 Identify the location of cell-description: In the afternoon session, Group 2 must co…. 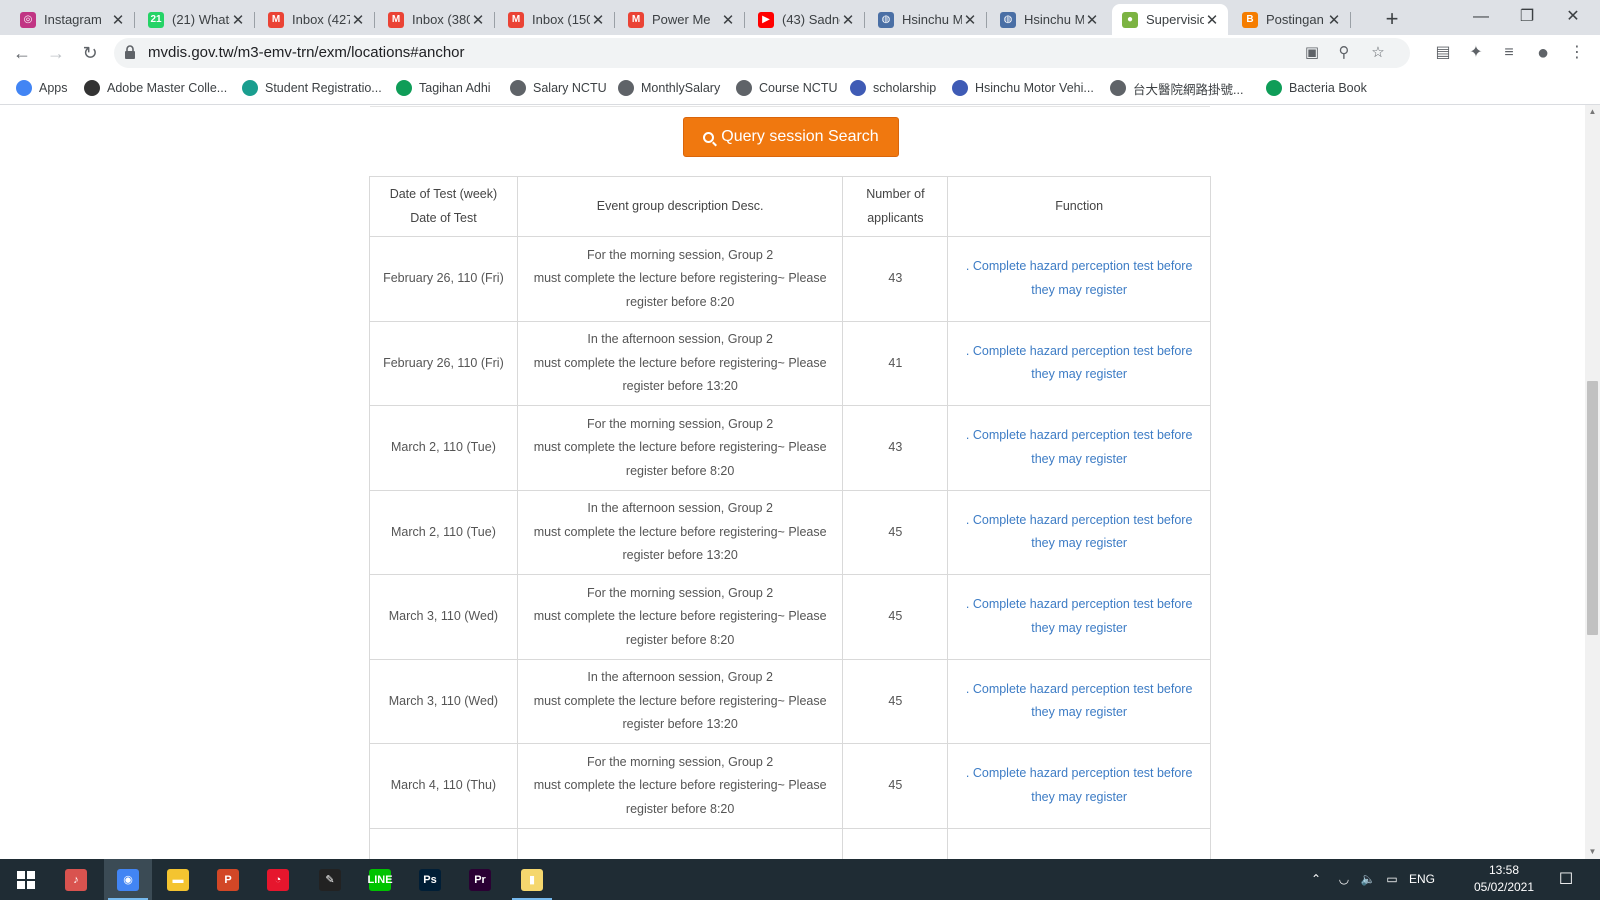
(680, 532).